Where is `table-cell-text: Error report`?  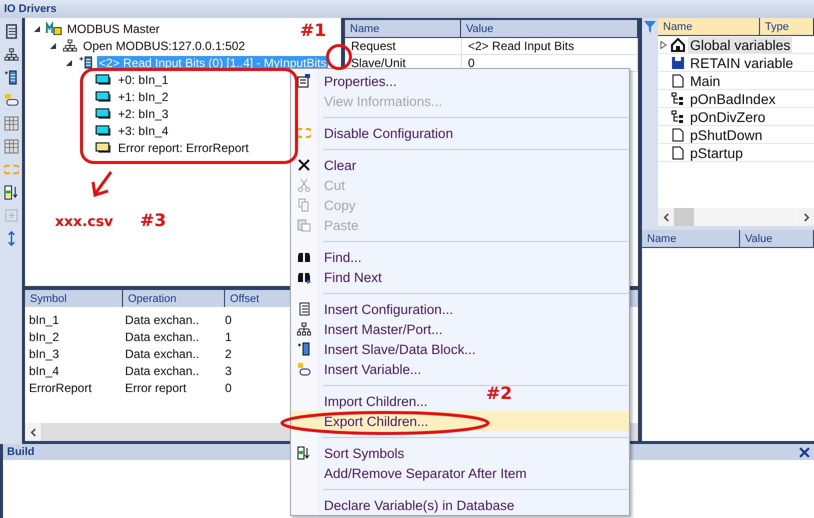
table-cell-text: Error report is located at coordinates (156, 387).